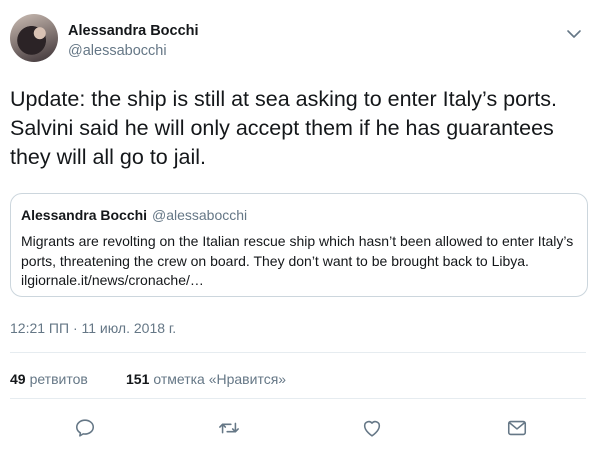 Image resolution: width=594 pixels, height=457 pixels. I want to click on envelope-icon, so click(517, 428).